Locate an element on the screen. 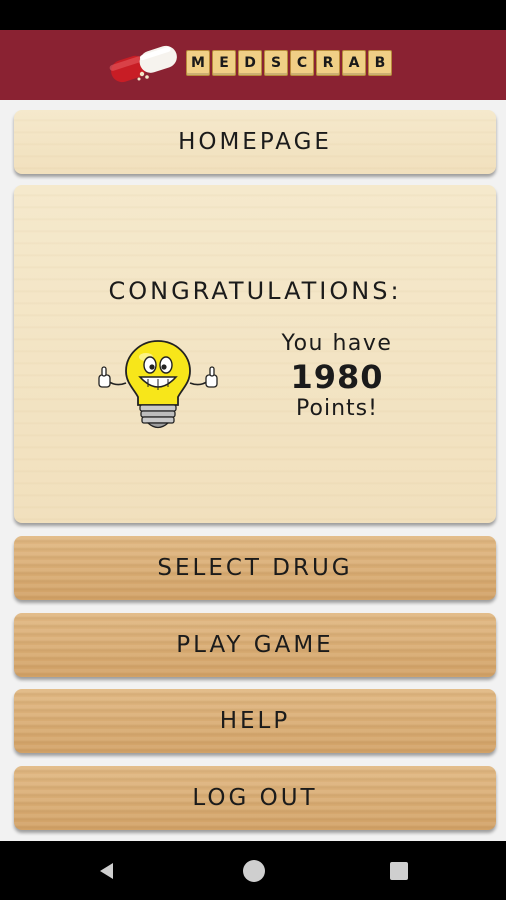 Image resolution: width=506 pixels, height=900 pixels. homepage-button: HOMEPAGE is located at coordinates (255, 142).